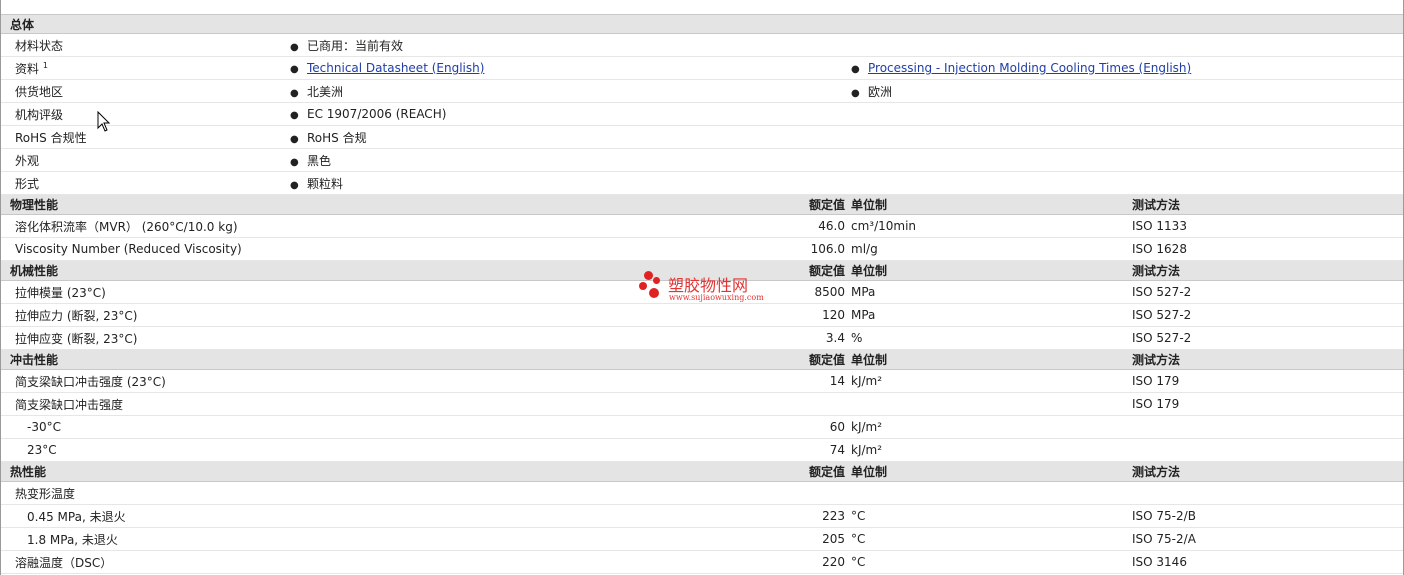 Image resolution: width=1404 pixels, height=575 pixels. What do you see at coordinates (991, 493) in the screenshot?
I see `row-unit` at bounding box center [991, 493].